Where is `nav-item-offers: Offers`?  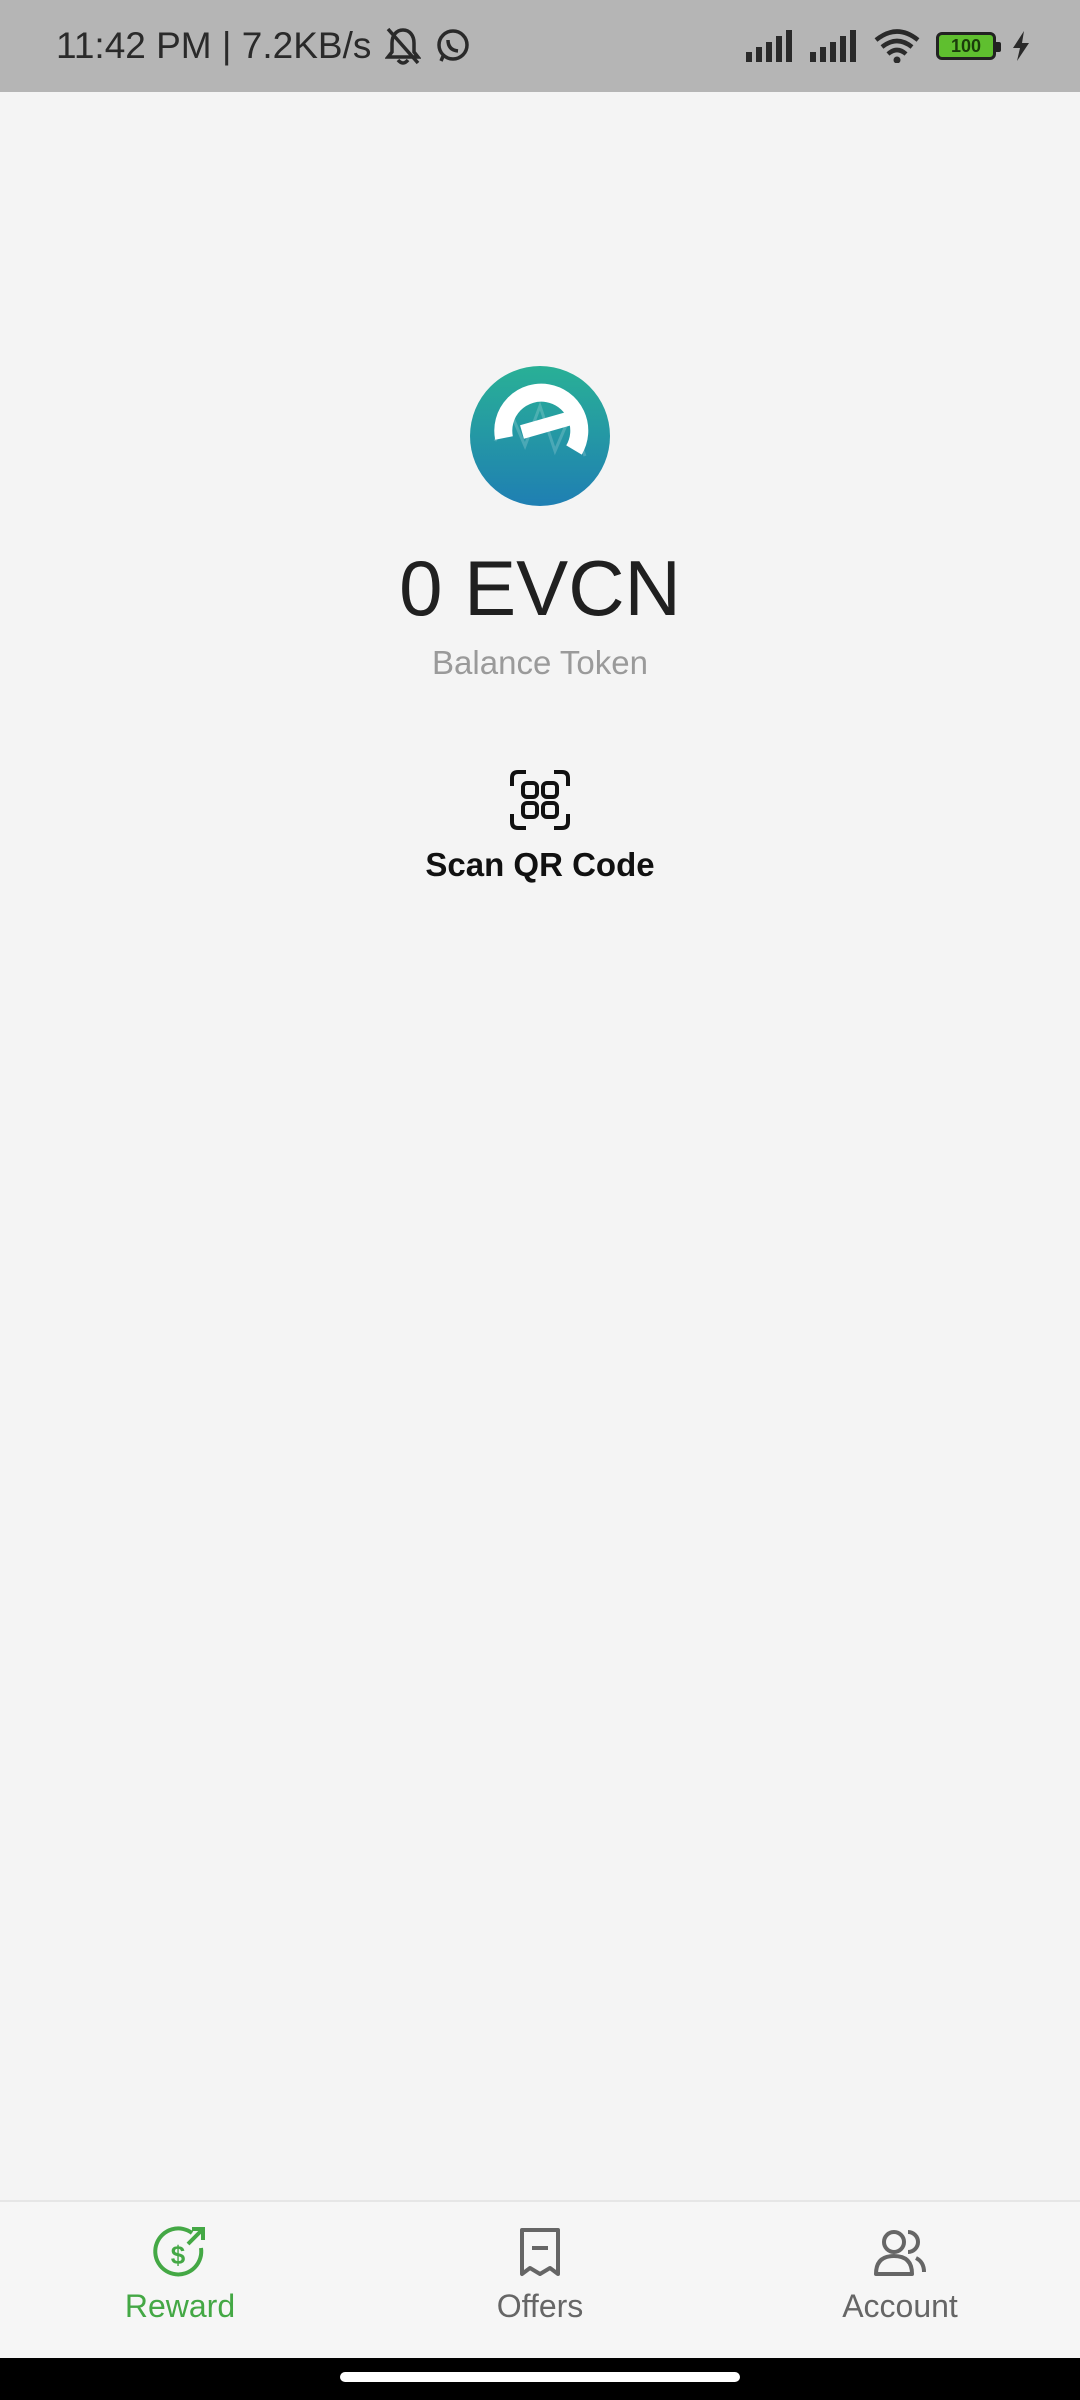
nav-item-offers: Offers is located at coordinates (540, 2284).